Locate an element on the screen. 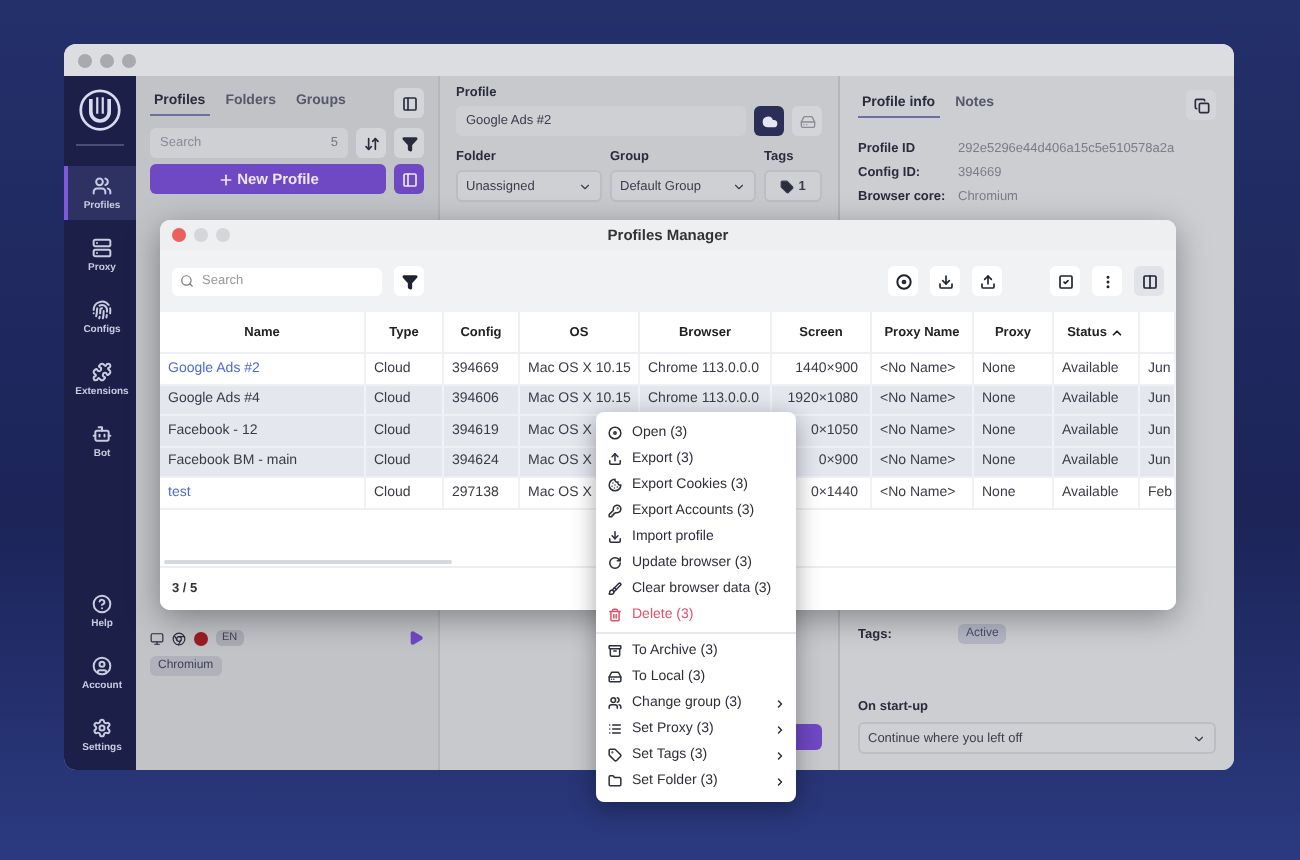 This screenshot has height=860, width=1300. archive-icon is located at coordinates (615, 651).